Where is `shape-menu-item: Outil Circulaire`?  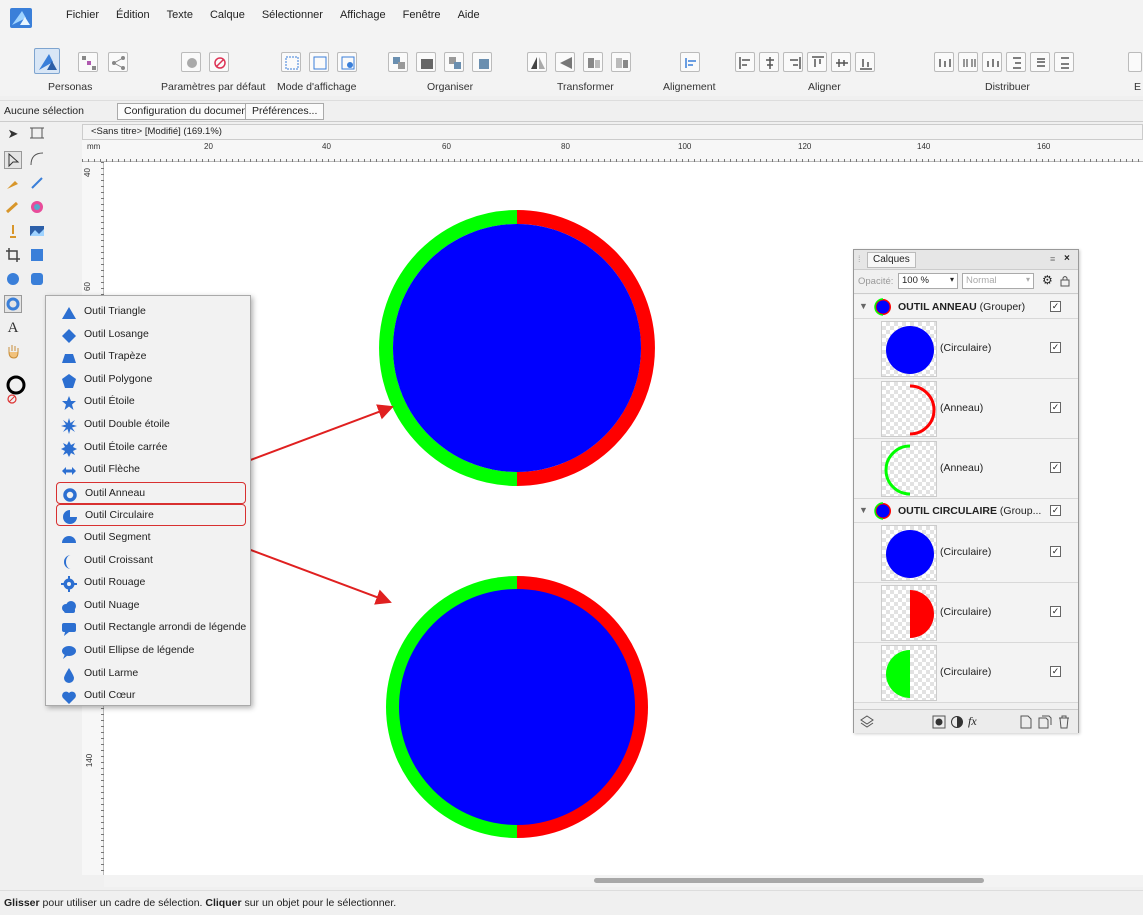 shape-menu-item: Outil Circulaire is located at coordinates (151, 515).